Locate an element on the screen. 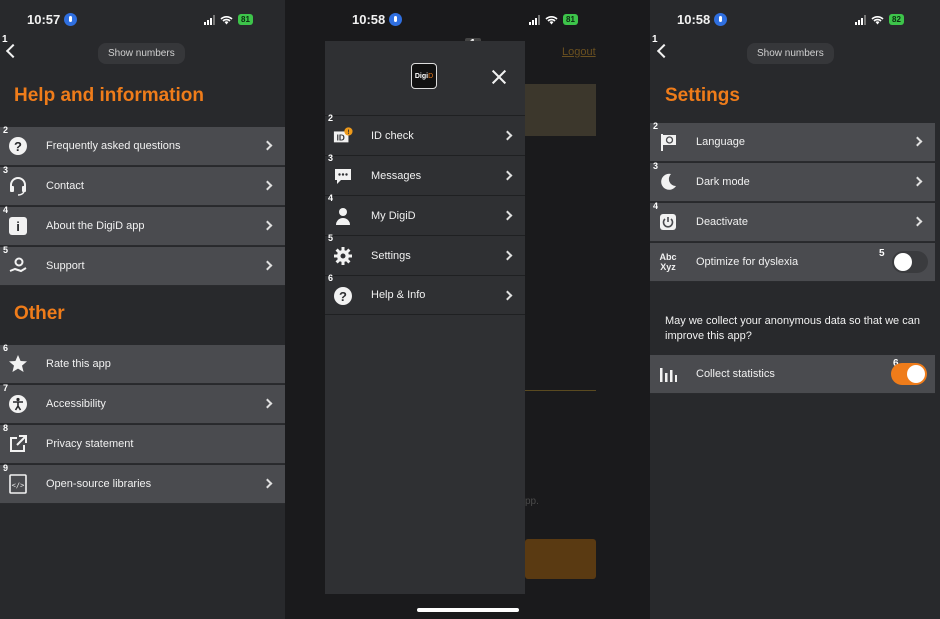 Image resolution: width=940 pixels, height=619 pixels. accessibility-item: 7 Accessibility is located at coordinates (142, 403).